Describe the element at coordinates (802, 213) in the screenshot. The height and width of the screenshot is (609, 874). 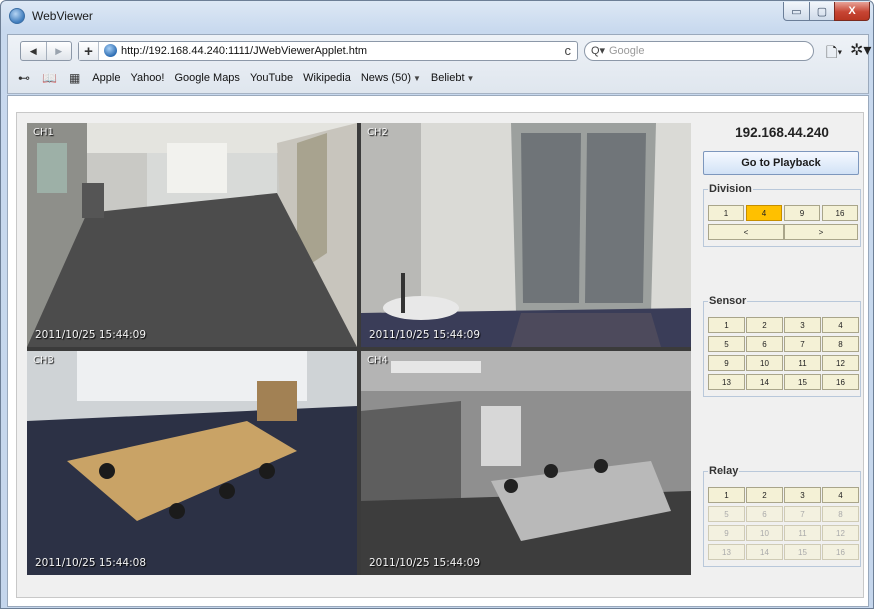
I see `division-button-9: 9` at that location.